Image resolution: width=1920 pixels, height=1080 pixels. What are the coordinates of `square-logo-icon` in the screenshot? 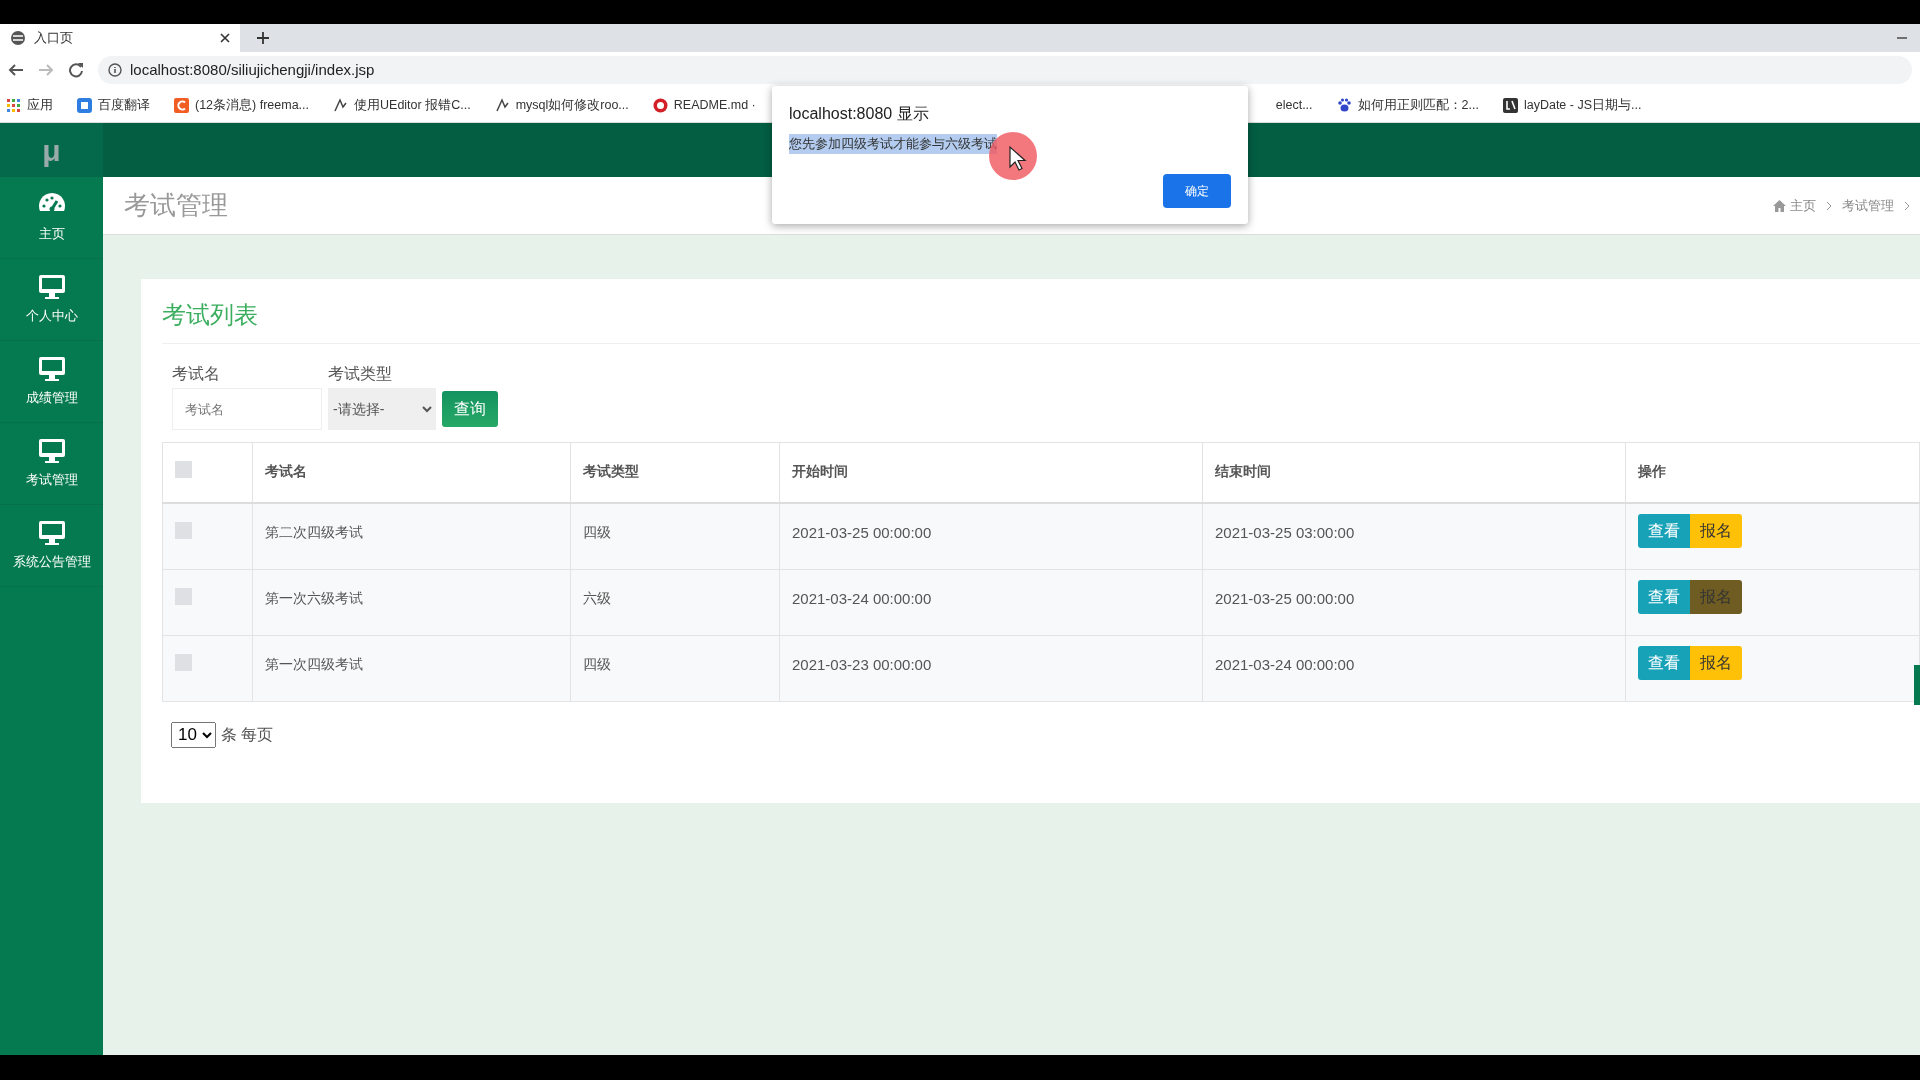 It's located at (1510, 105).